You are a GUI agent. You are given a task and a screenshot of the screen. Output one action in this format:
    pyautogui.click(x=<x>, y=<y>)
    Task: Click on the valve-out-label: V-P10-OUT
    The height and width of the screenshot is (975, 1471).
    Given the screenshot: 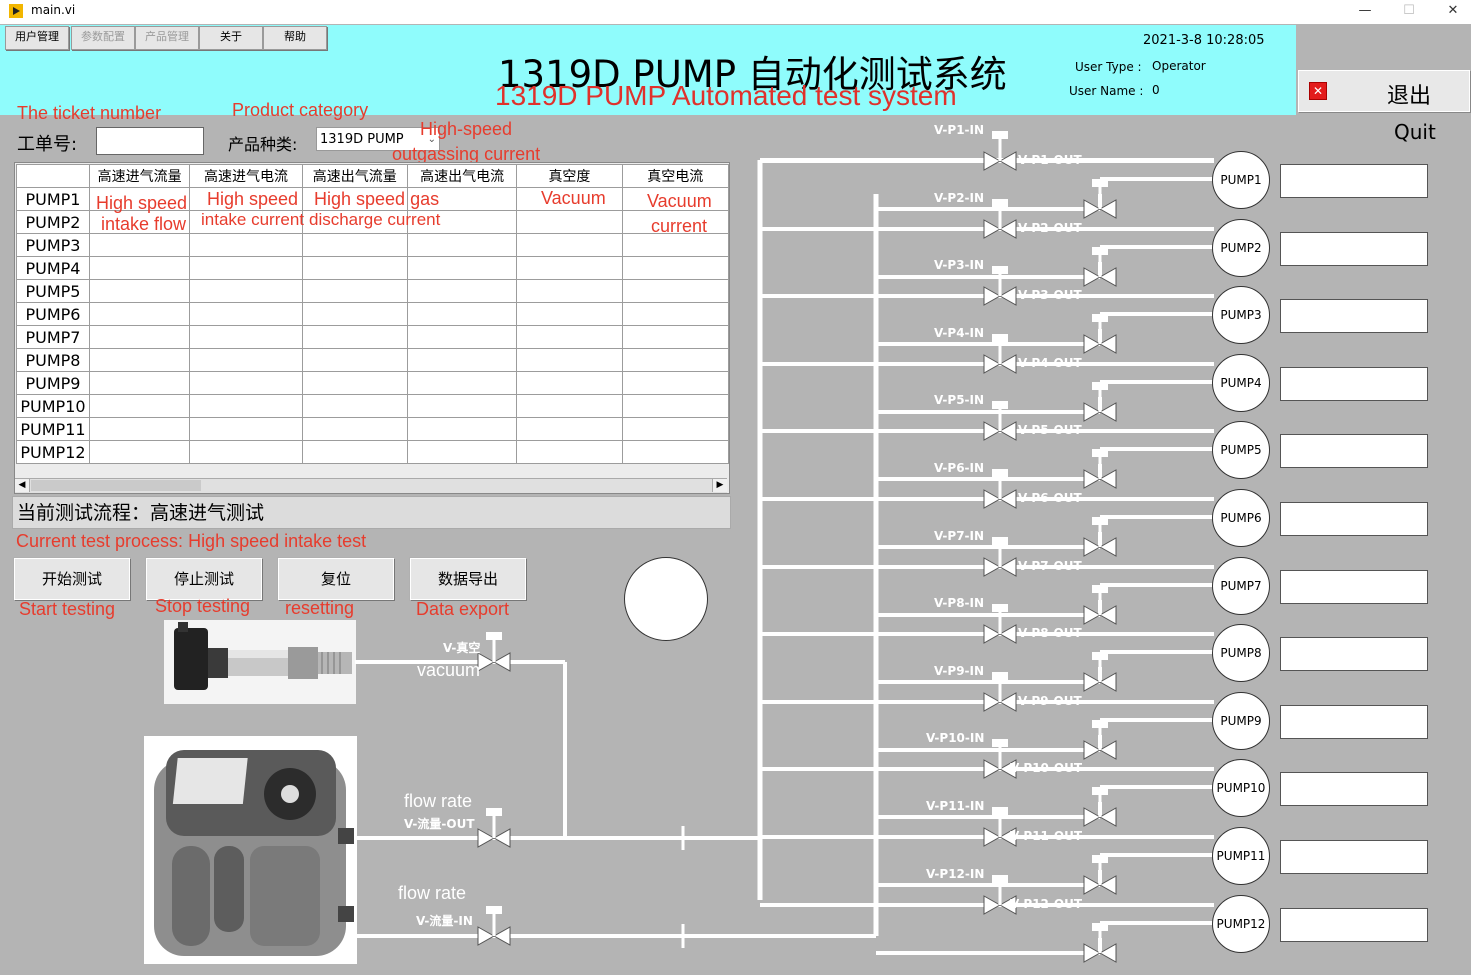 What is the action you would take?
    pyautogui.click(x=1046, y=768)
    